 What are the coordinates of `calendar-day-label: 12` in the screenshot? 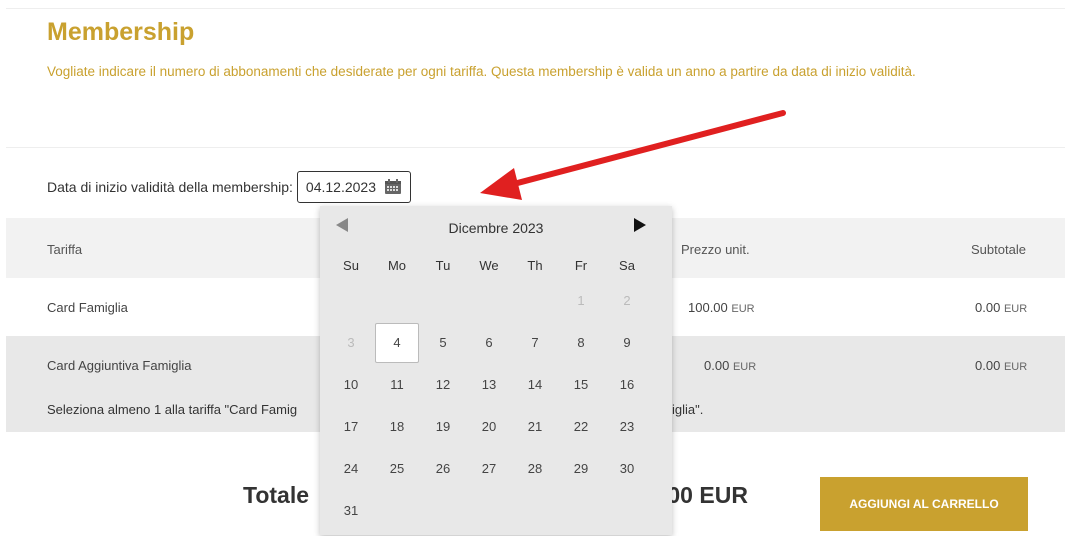 It's located at (443, 384).